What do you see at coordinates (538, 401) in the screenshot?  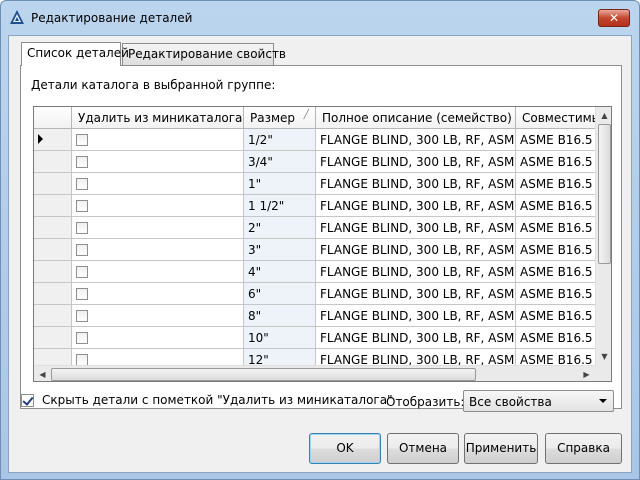 I see `display-select: Все свойства` at bounding box center [538, 401].